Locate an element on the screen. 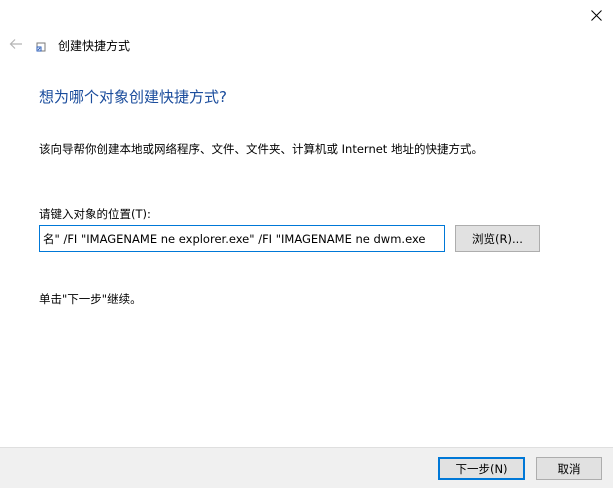  dialog-footer: 下一步(N) 取消 is located at coordinates (306, 467).